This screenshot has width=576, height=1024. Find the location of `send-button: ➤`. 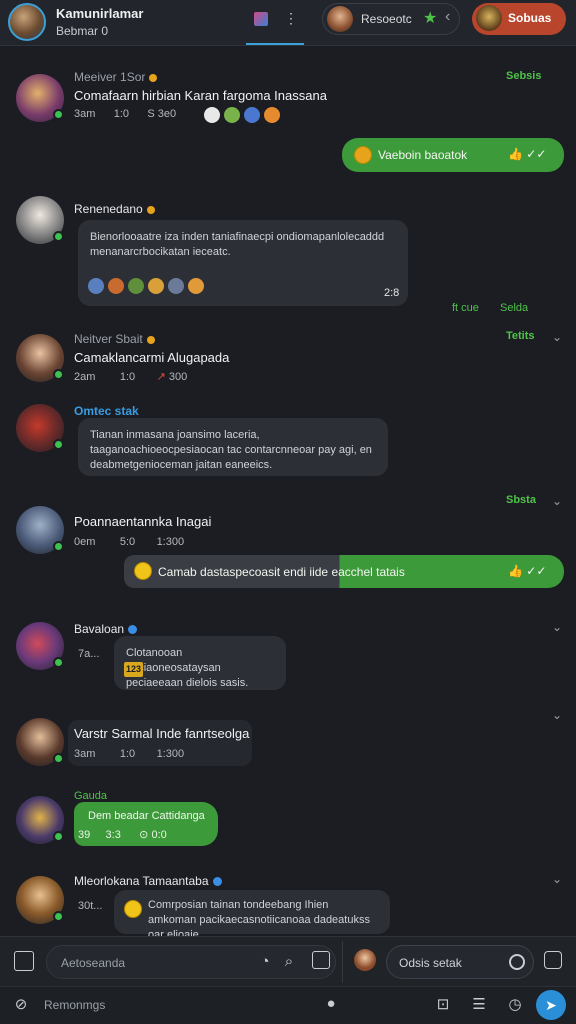

send-button: ➤ is located at coordinates (551, 1005).